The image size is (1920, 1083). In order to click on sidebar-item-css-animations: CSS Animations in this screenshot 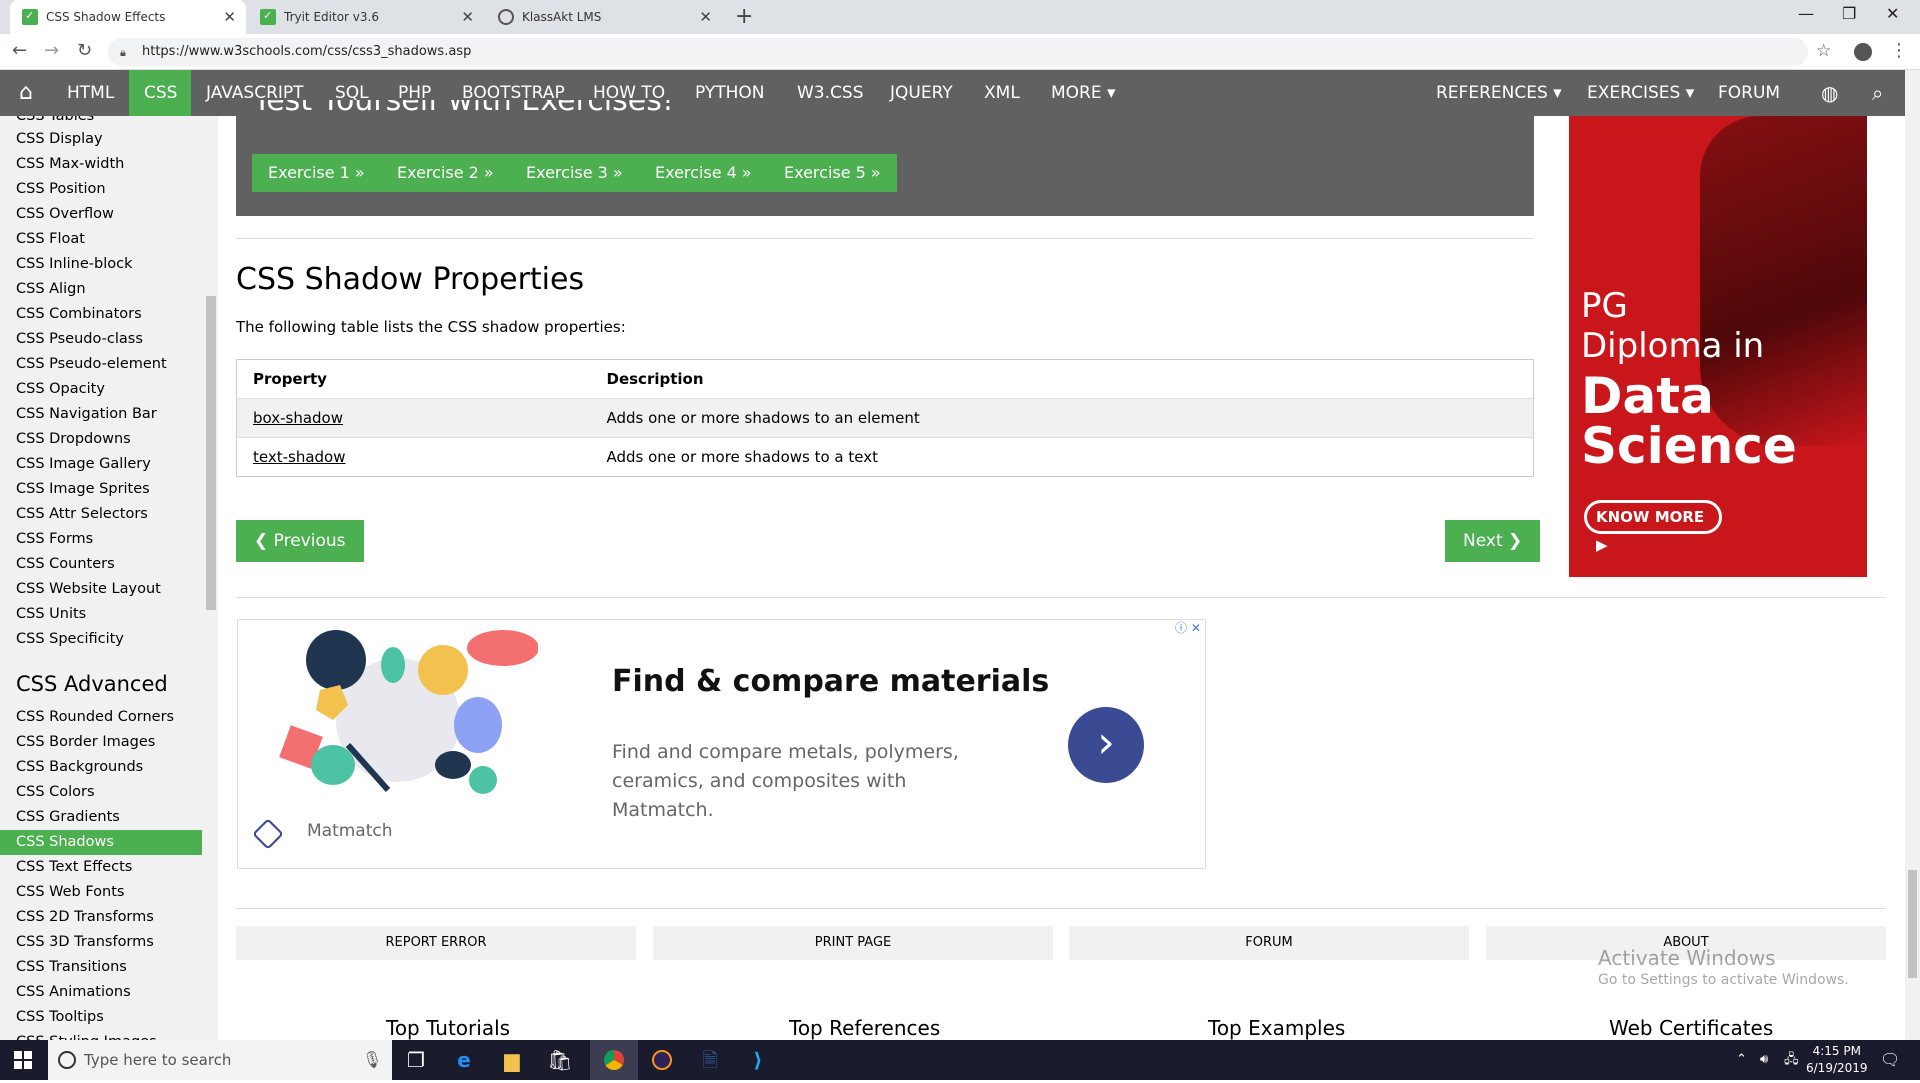, I will do `click(101, 992)`.